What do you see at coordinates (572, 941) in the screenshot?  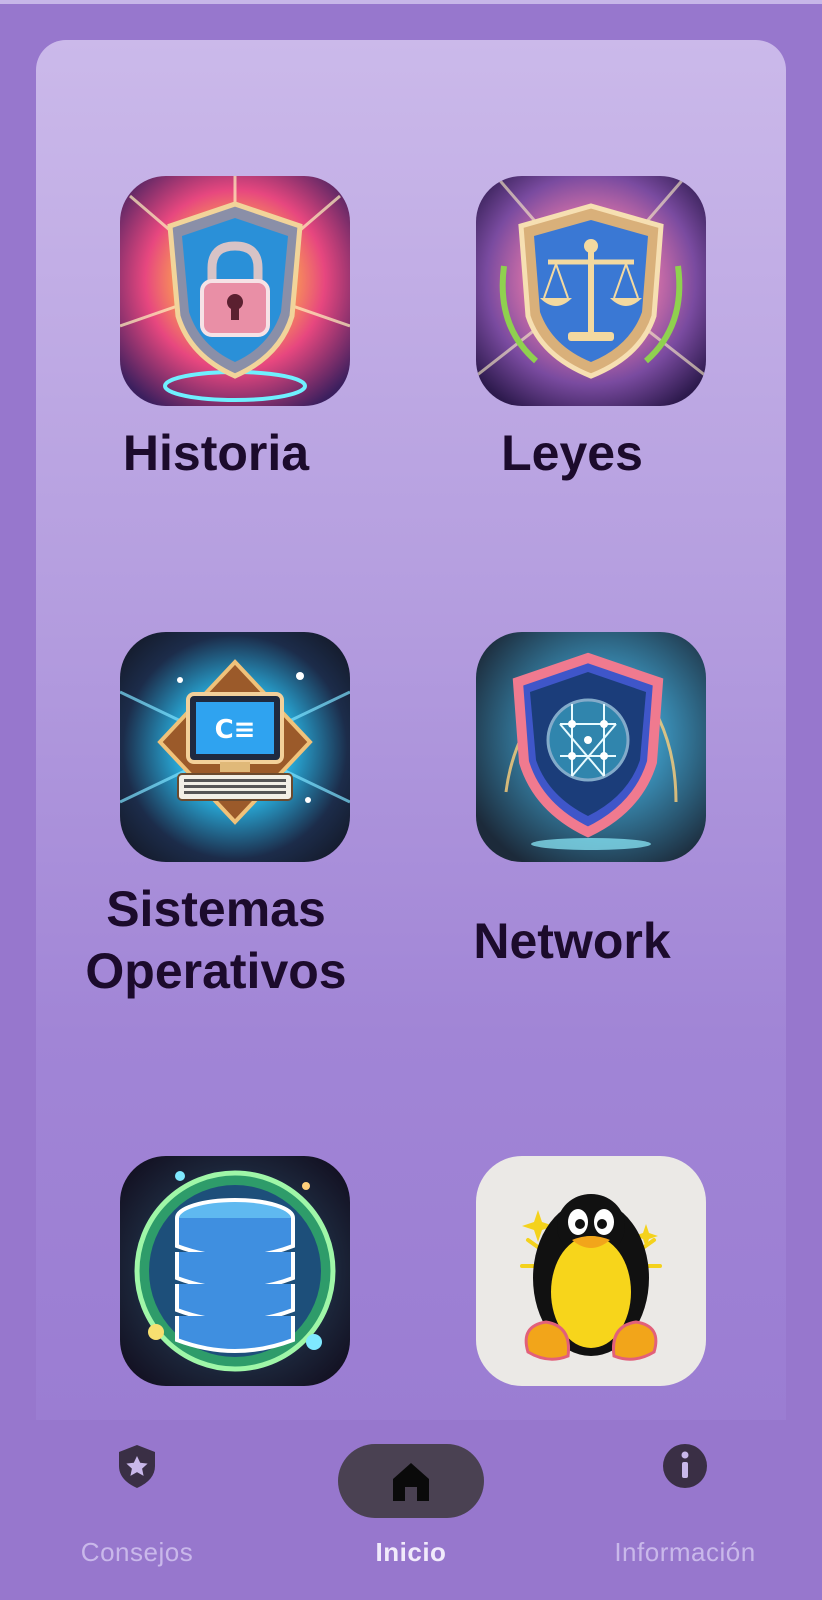 I see `label-network: Network` at bounding box center [572, 941].